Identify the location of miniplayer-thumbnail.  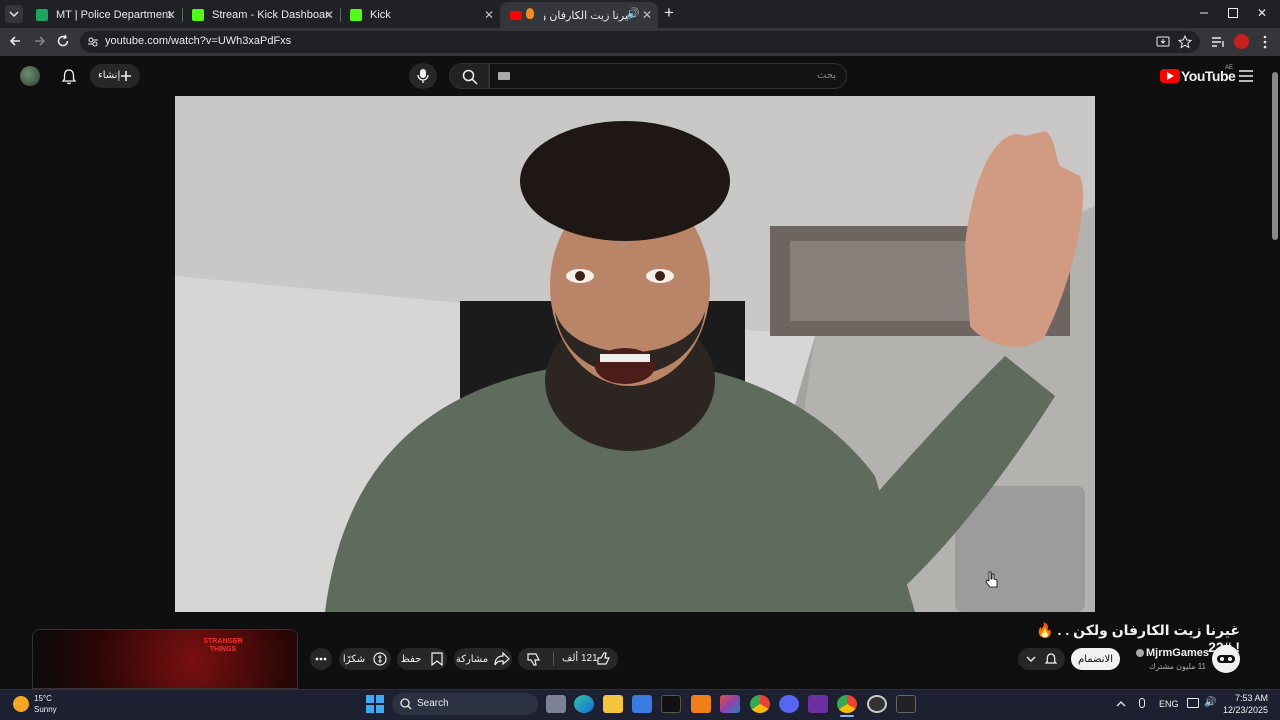
(165, 659).